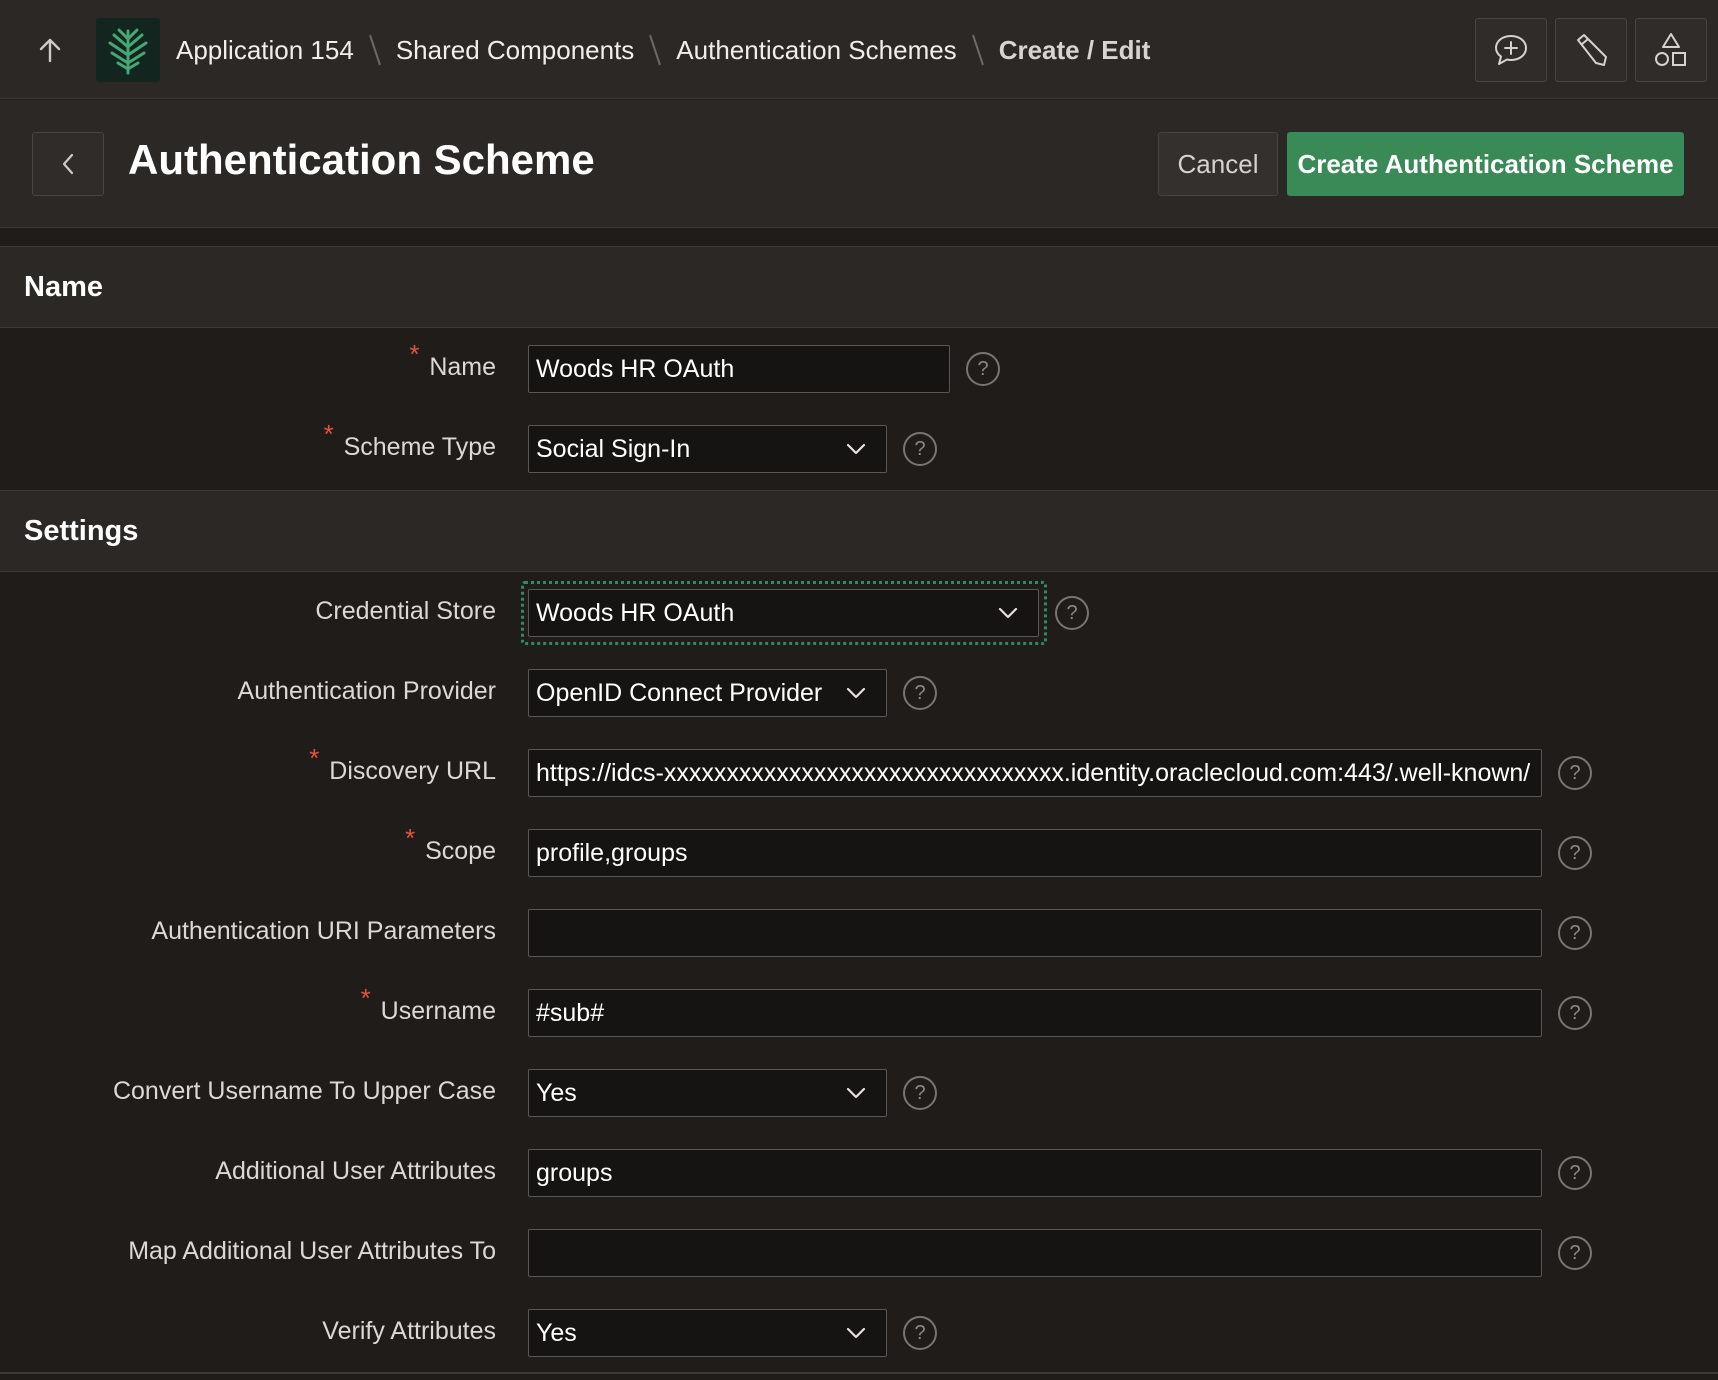  I want to click on verify-attributes-select: Yes, so click(707, 1333).